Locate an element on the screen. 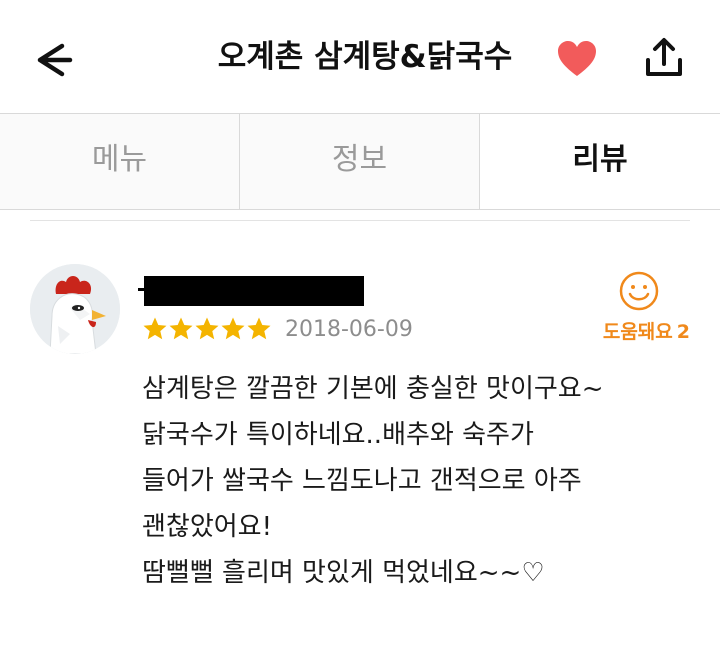  tab-menu: 메뉴 is located at coordinates (120, 161).